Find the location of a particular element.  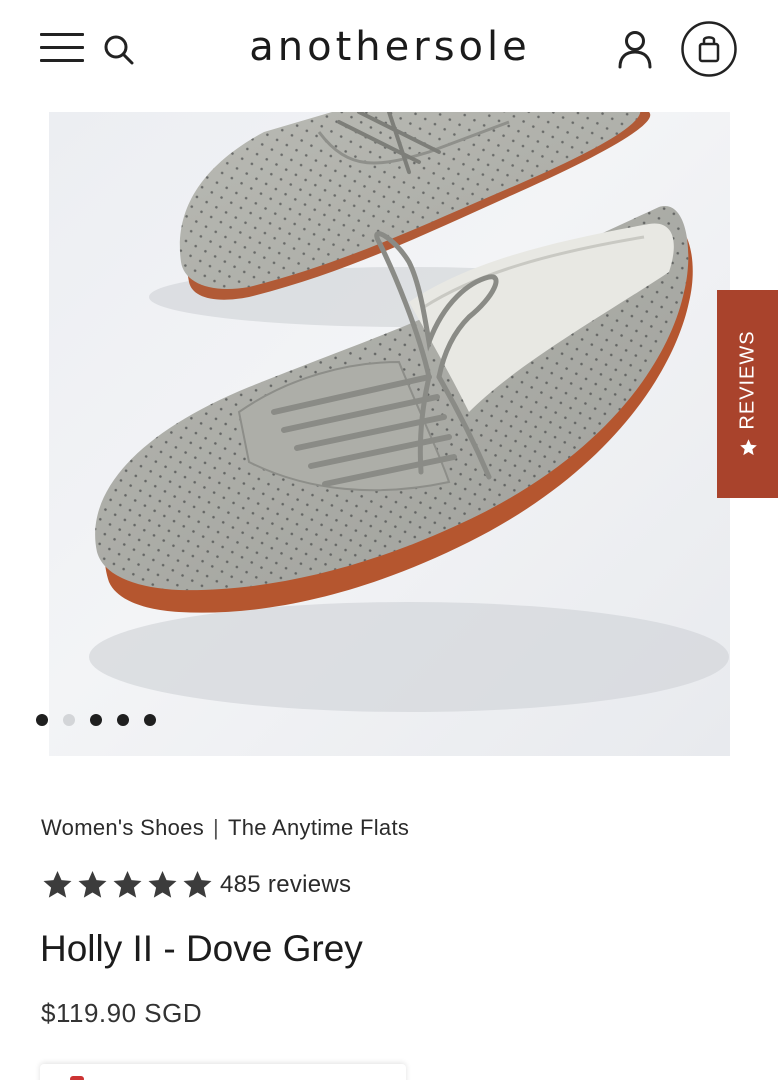

review-count: 485 reviews is located at coordinates (285, 885).